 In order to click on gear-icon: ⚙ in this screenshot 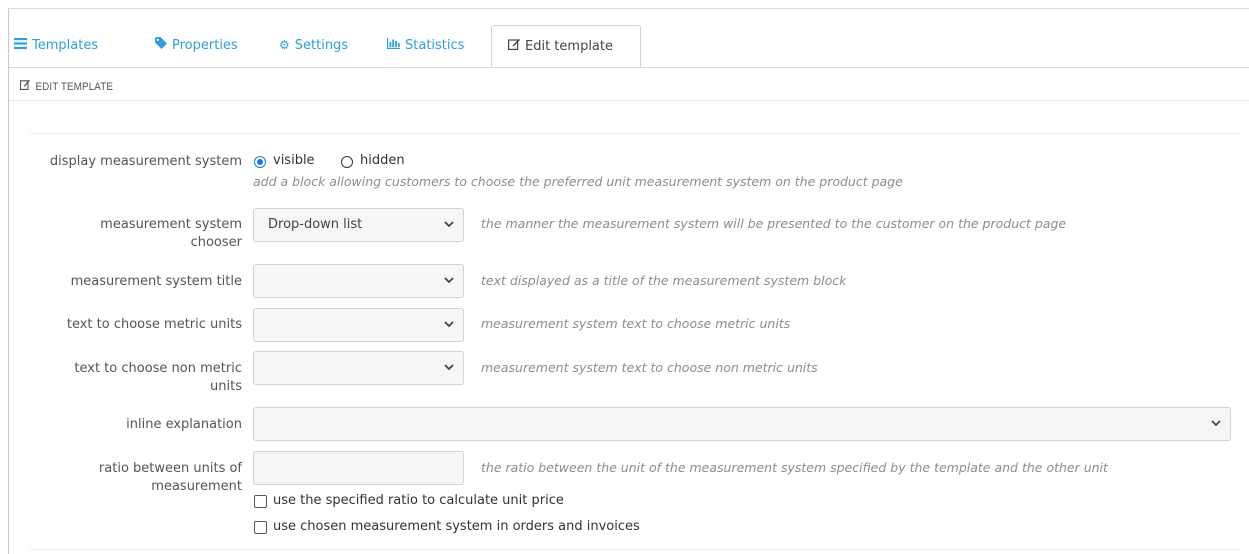, I will do `click(284, 45)`.